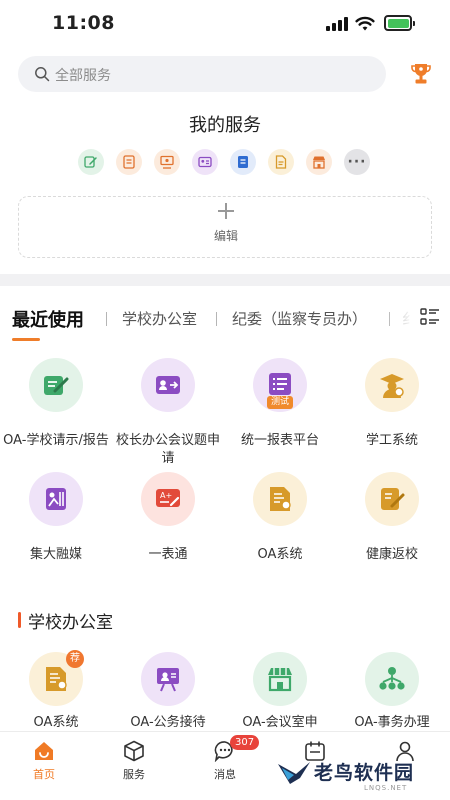  I want to click on plus-icon, so click(226, 211).